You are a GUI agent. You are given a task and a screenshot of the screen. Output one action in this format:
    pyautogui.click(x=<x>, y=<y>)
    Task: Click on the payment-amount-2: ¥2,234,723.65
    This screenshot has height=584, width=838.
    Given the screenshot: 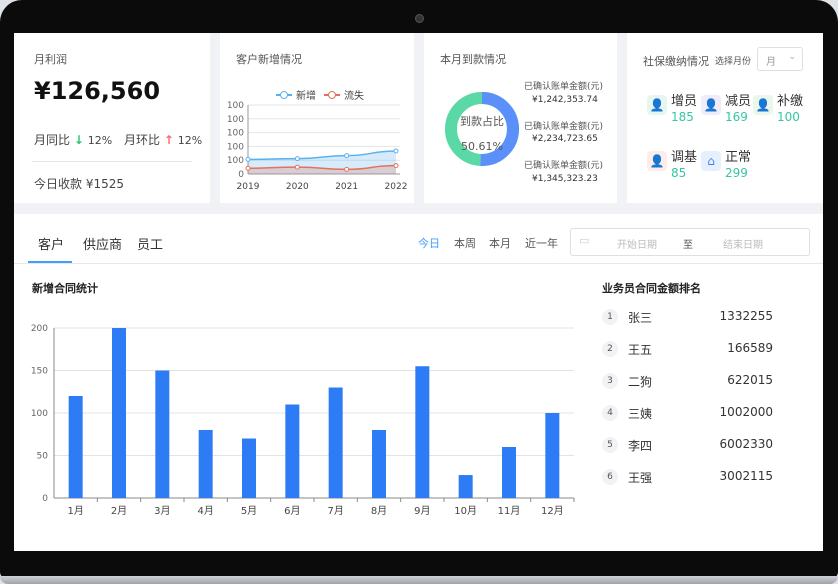 What is the action you would take?
    pyautogui.click(x=565, y=139)
    